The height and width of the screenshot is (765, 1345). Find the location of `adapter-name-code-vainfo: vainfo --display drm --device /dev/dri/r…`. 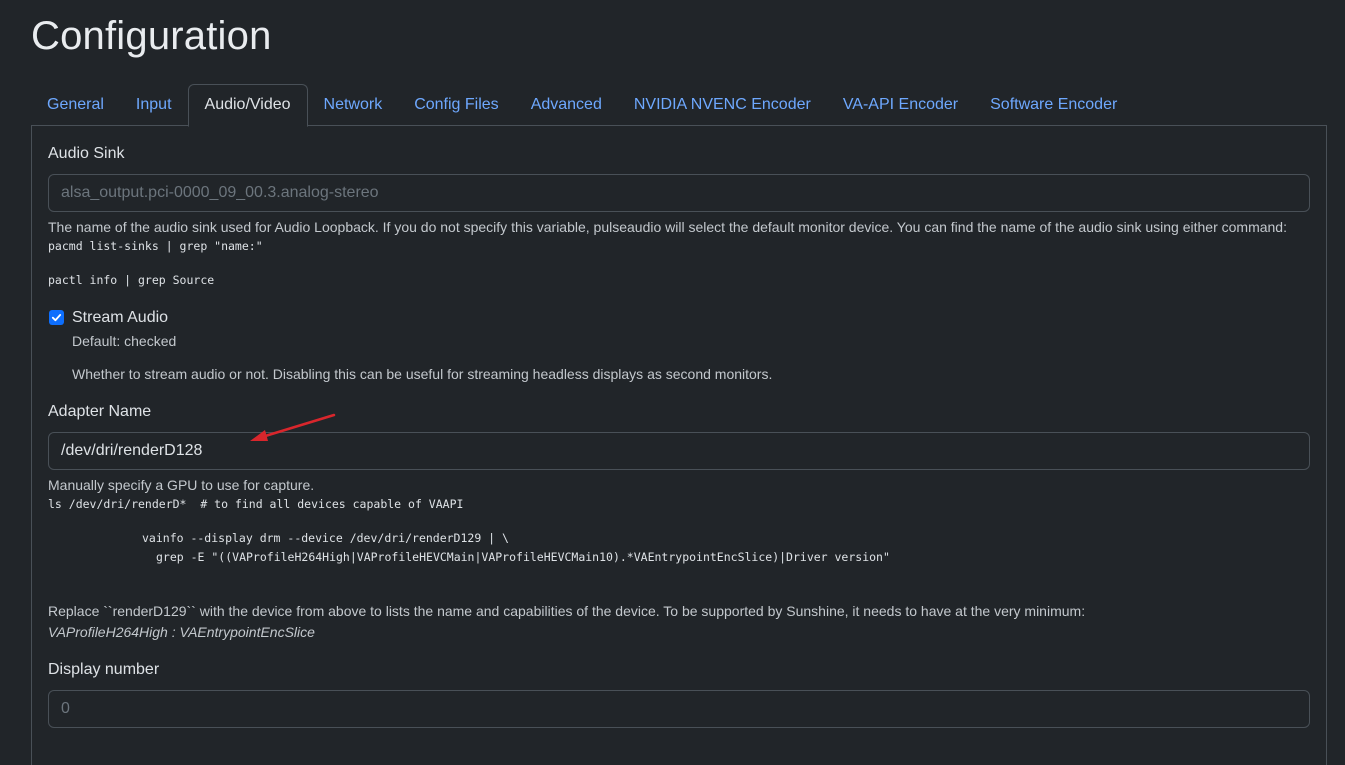

adapter-name-code-vainfo: vainfo --display drm --device /dev/dri/r… is located at coordinates (325, 538).